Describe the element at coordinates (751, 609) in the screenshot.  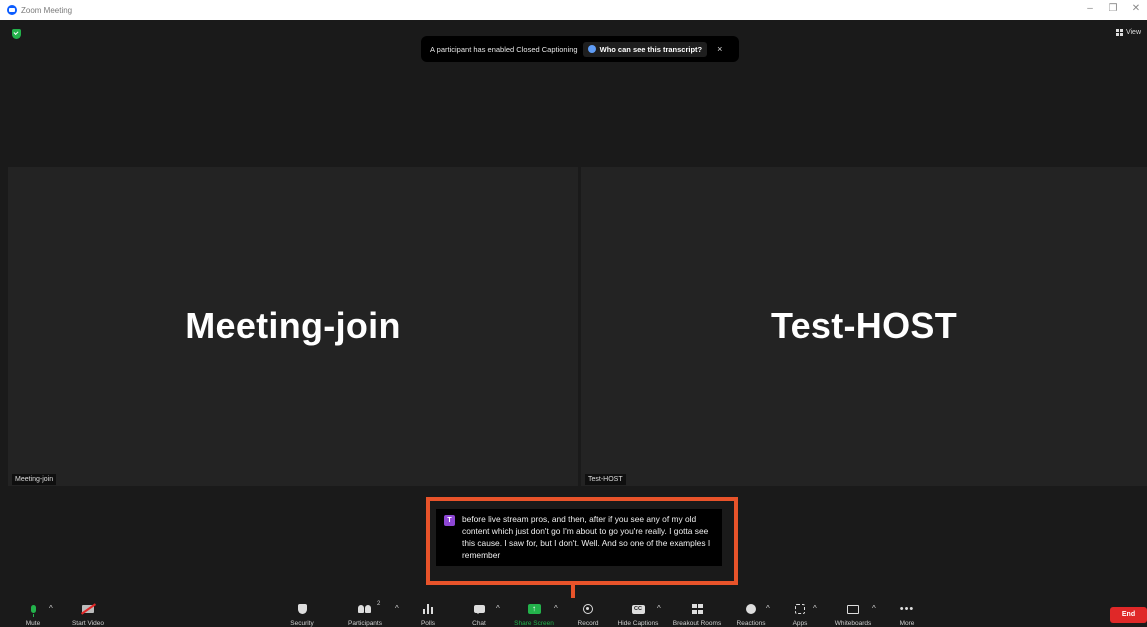
I see `reactions-icon` at that location.